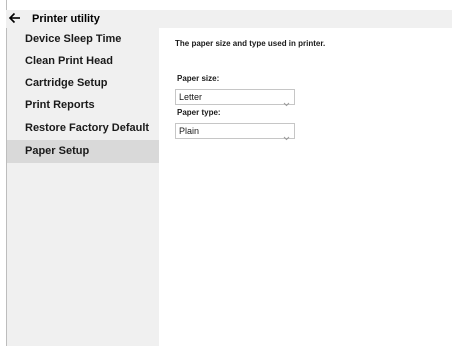  I want to click on back-arrow-icon, so click(15, 18).